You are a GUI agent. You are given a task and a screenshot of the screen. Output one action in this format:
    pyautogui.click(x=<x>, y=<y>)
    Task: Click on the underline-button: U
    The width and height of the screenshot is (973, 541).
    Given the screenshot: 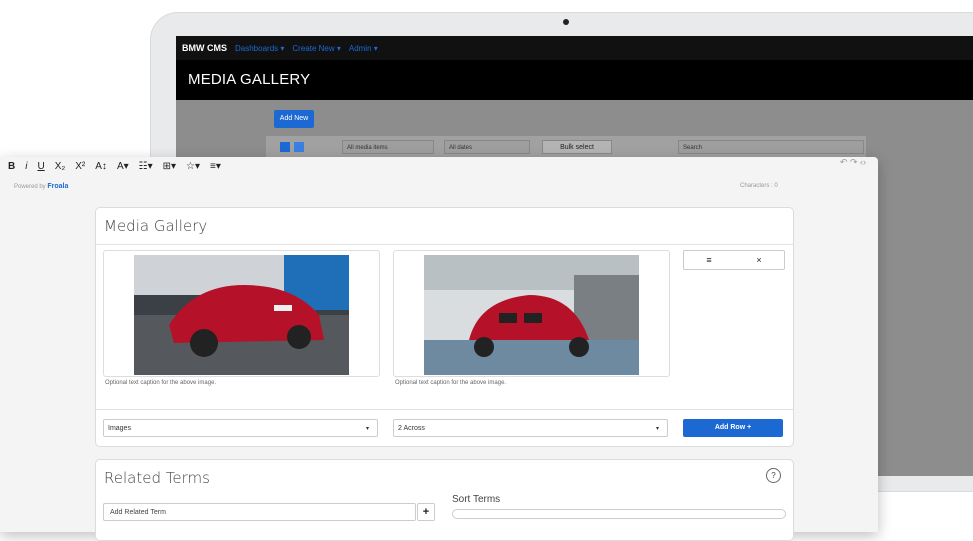 What is the action you would take?
    pyautogui.click(x=40, y=166)
    